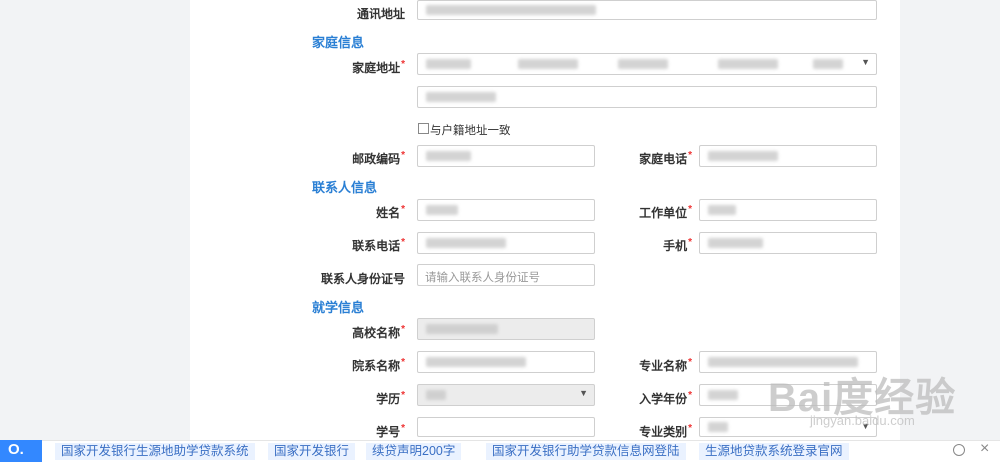 The image size is (1000, 463). What do you see at coordinates (506, 395) in the screenshot?
I see `education-select: ▼` at bounding box center [506, 395].